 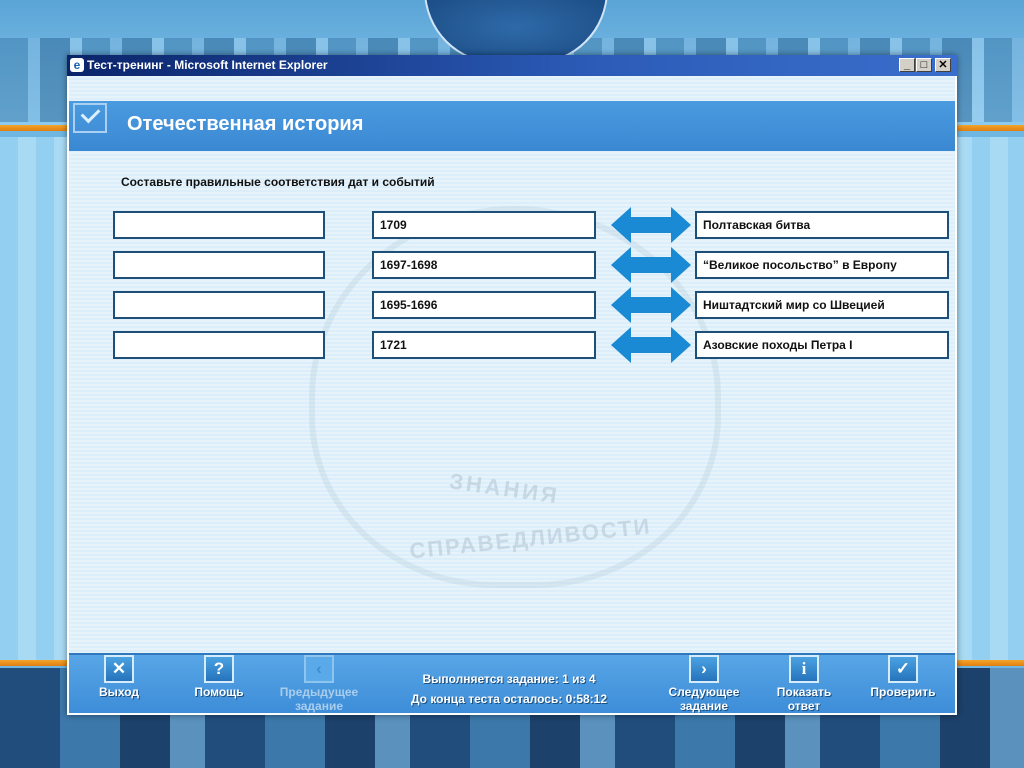 What do you see at coordinates (704, 684) in the screenshot?
I see `next-task-button: › Следующее задание` at bounding box center [704, 684].